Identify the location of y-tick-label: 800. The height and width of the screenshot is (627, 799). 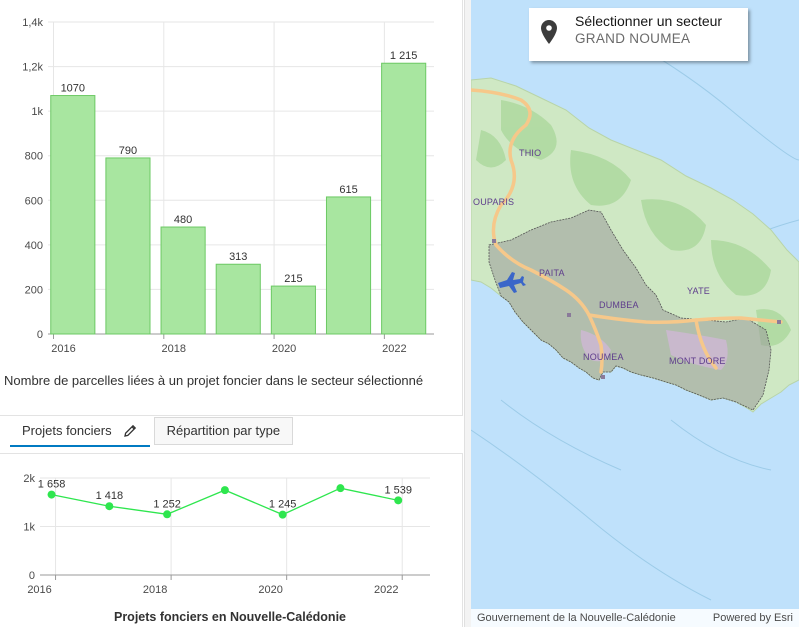
(34, 157).